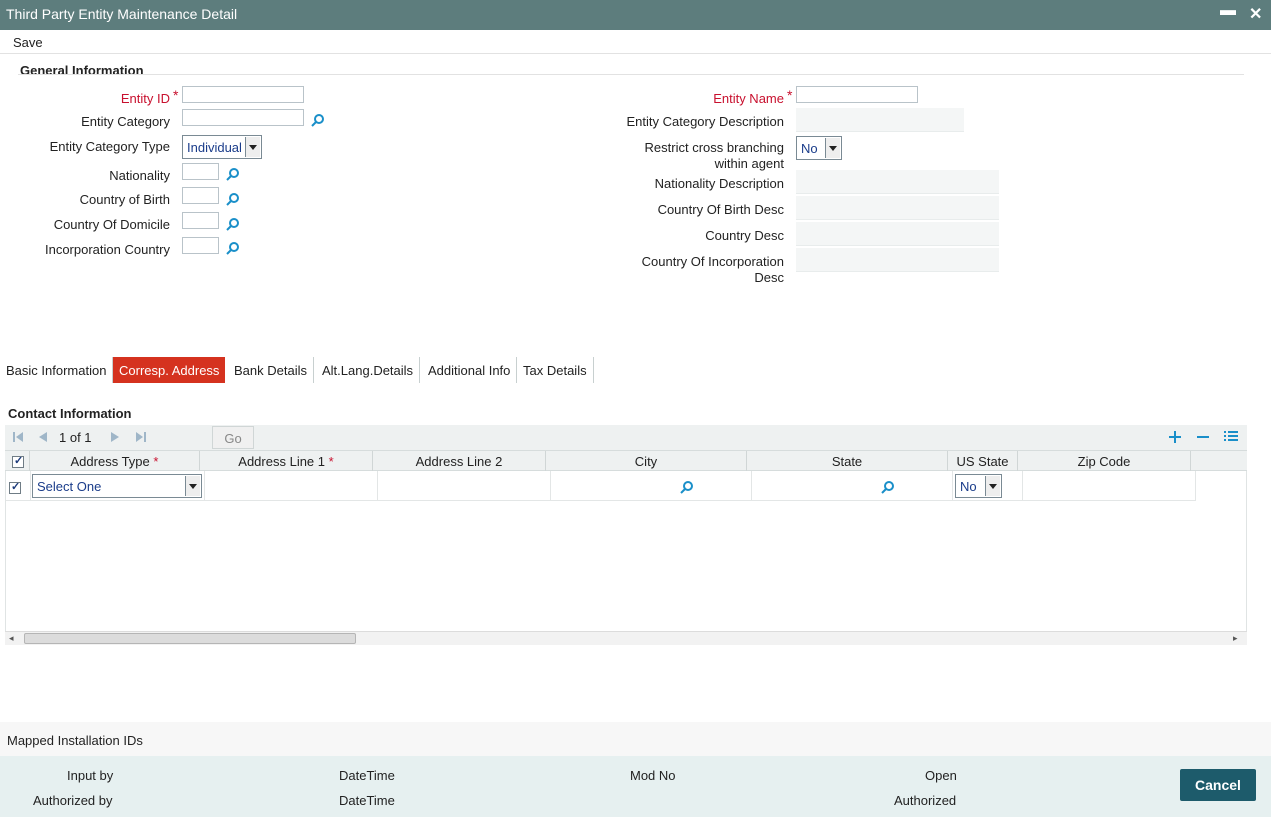 Image resolution: width=1271 pixels, height=817 pixels. What do you see at coordinates (11, 638) in the screenshot?
I see `scroll-left-icon: ◂` at bounding box center [11, 638].